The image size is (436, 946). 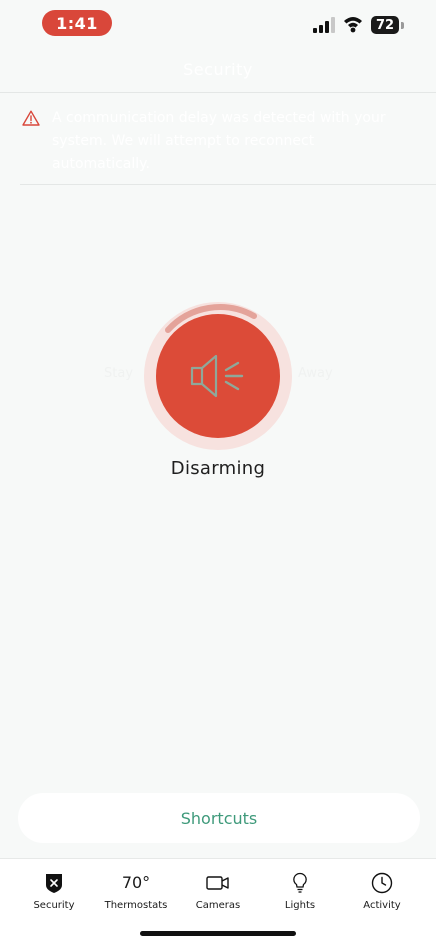 What do you see at coordinates (218, 905) in the screenshot?
I see `tab-cameras-label: Cameras` at bounding box center [218, 905].